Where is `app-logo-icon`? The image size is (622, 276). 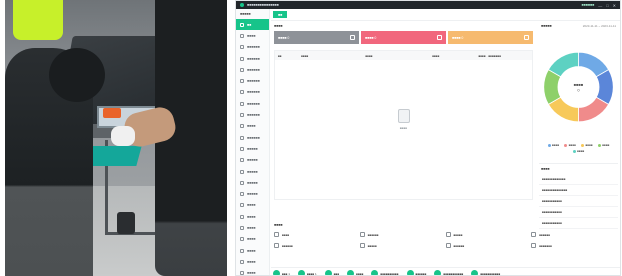
app-logo-icon is located at coordinates (242, 5).